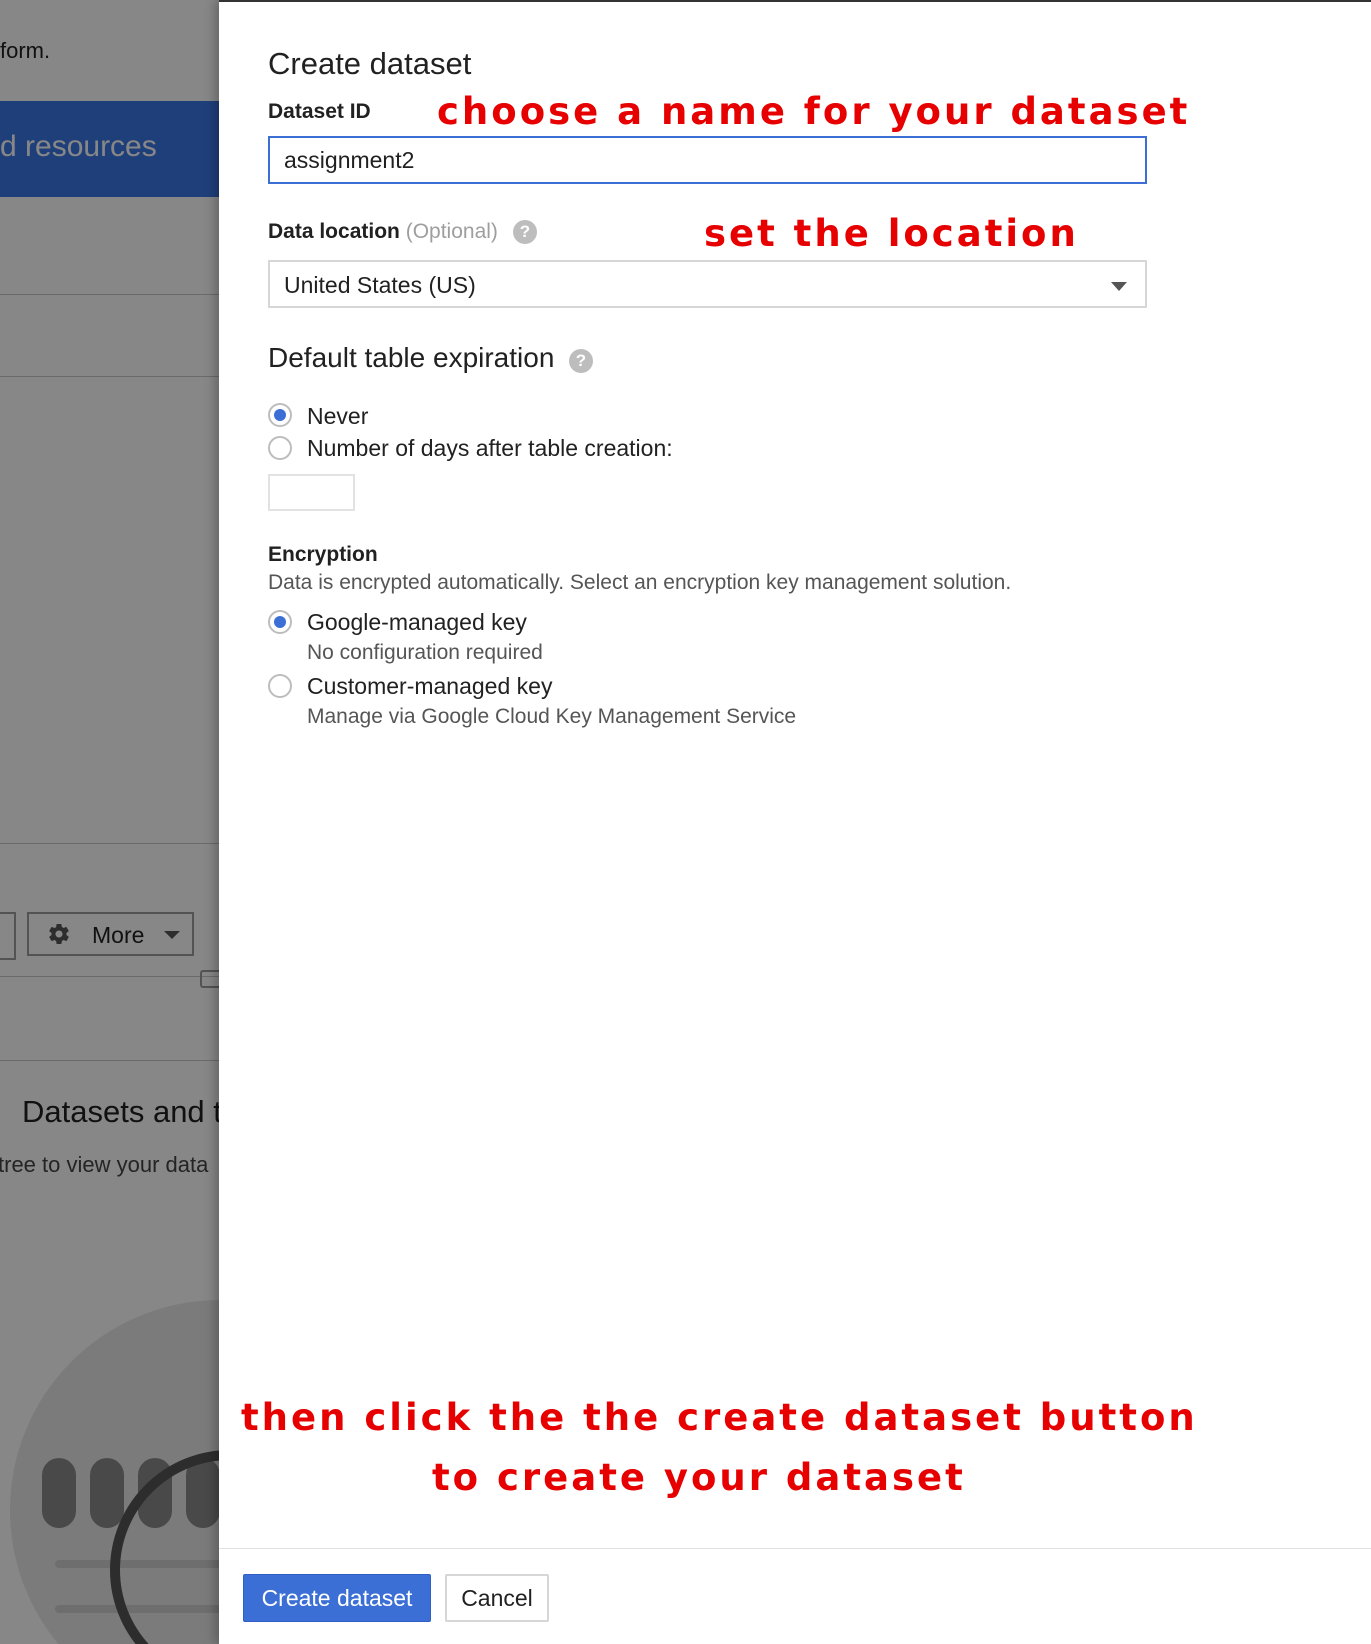 This screenshot has height=1644, width=1371. I want to click on cancel-button: Cancel, so click(497, 1598).